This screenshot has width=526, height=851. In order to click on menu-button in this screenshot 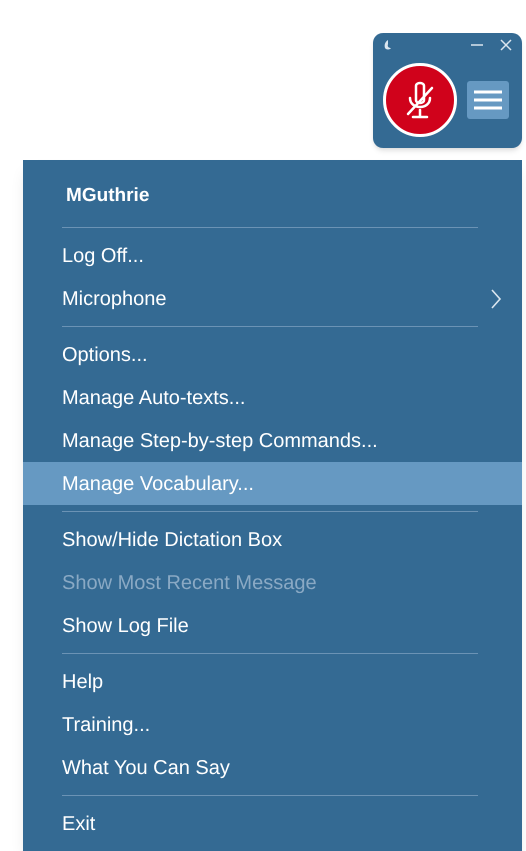, I will do `click(488, 100)`.